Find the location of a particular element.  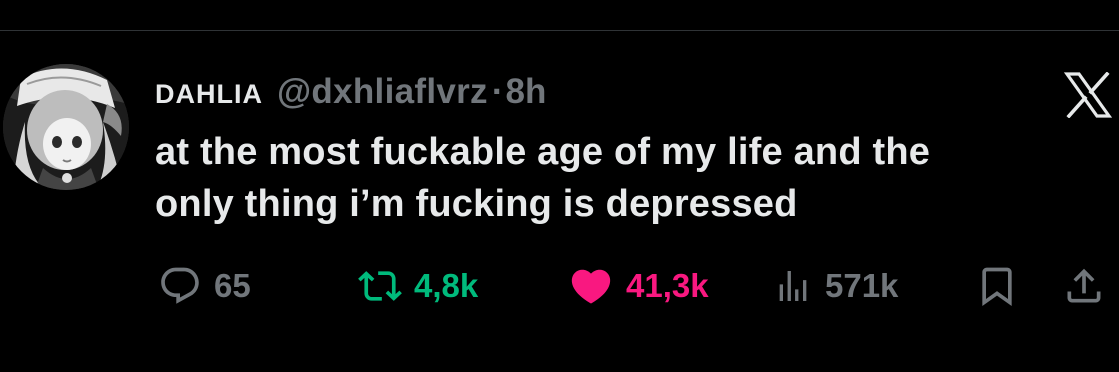

like-count: 41,3k is located at coordinates (667, 285).